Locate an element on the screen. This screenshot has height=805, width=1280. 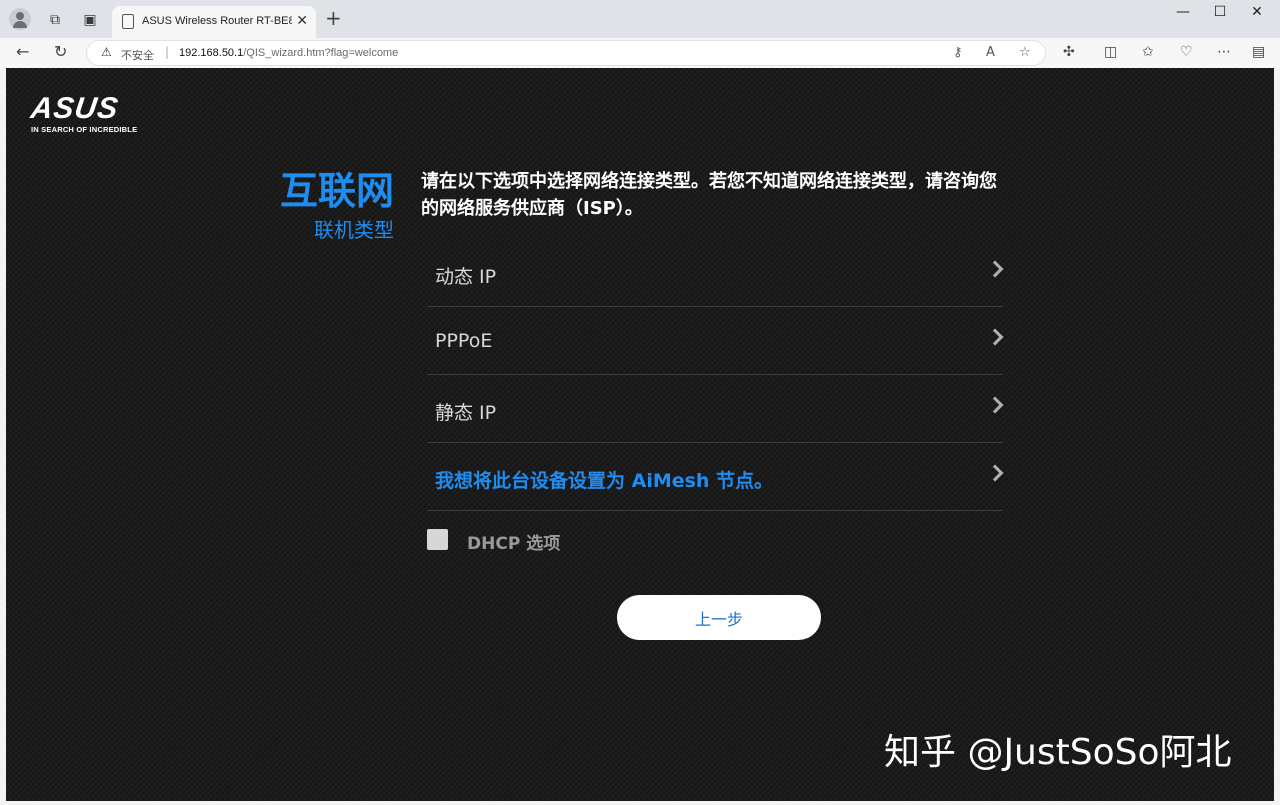
option-label: 我想将此台设备设置为 AiMesh 节点。 is located at coordinates (604, 481).